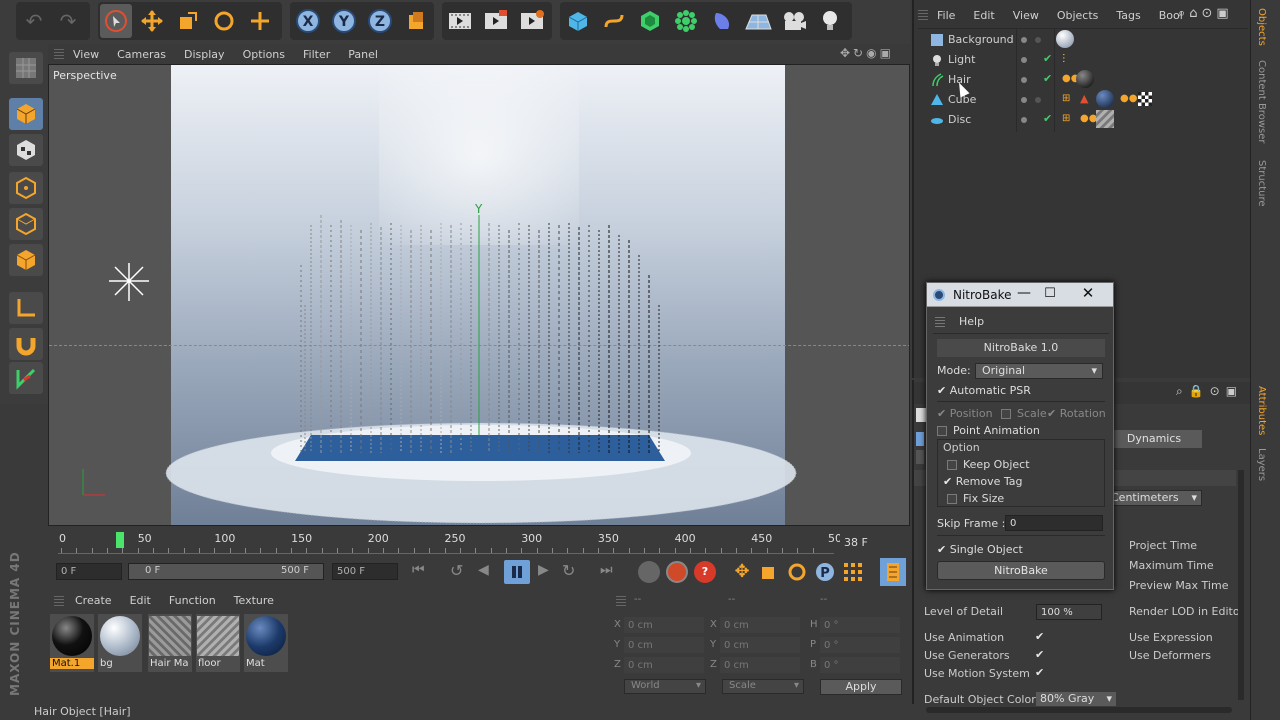  What do you see at coordinates (416, 21) in the screenshot?
I see `coord-system-icon` at bounding box center [416, 21].